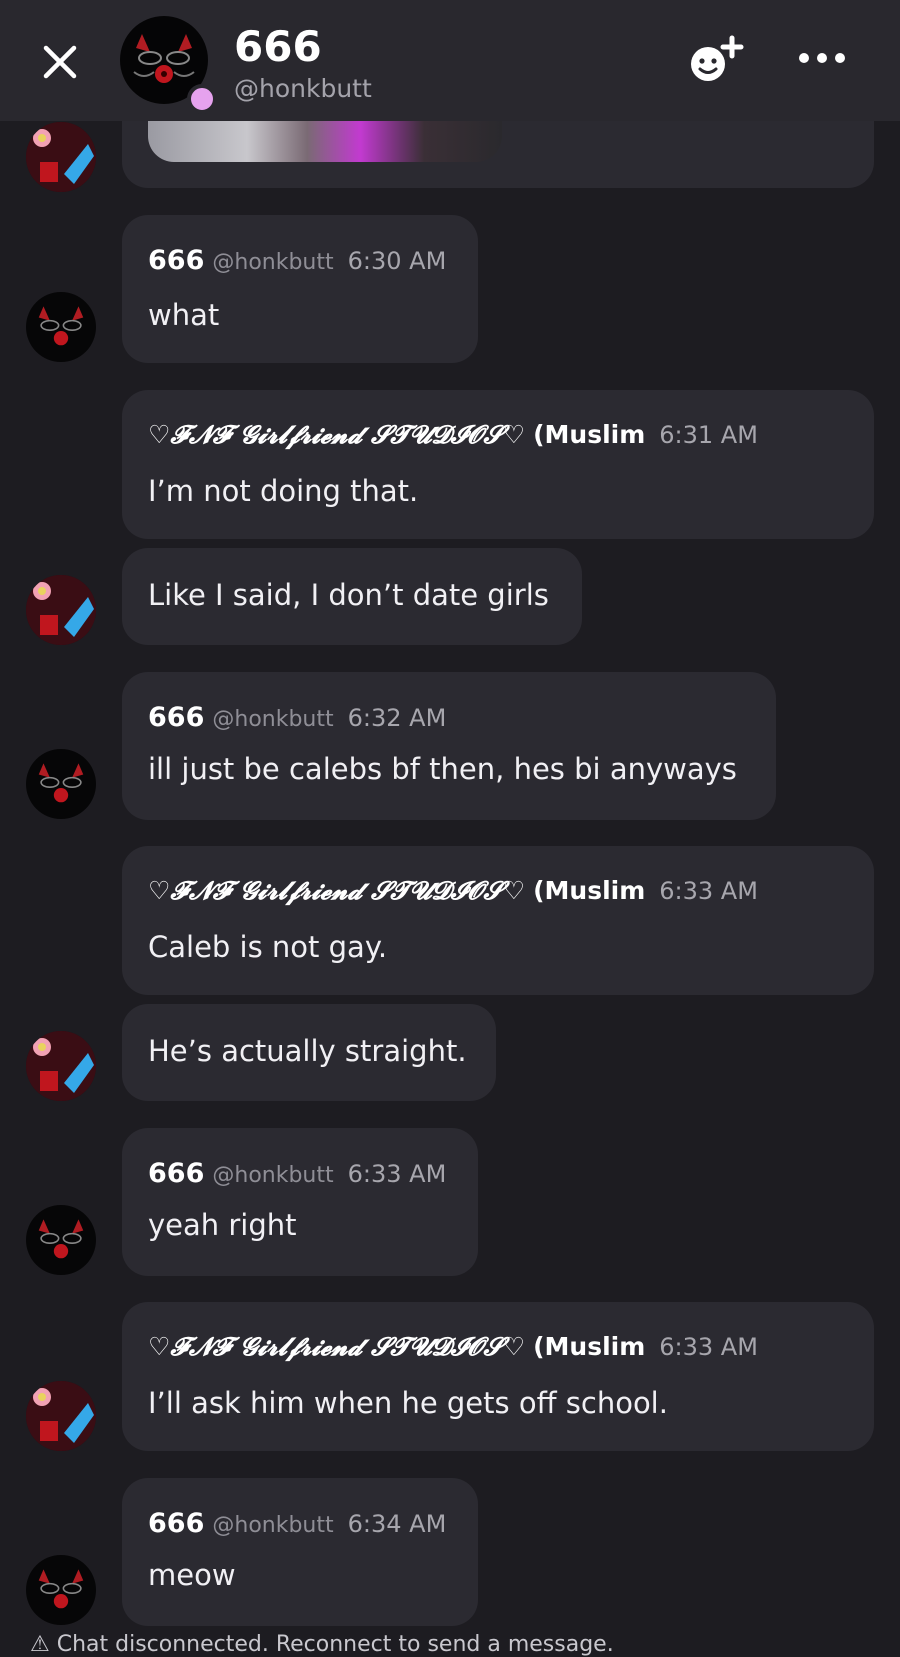 This screenshot has height=1657, width=900. I want to click on chat-title: 666, so click(278, 46).